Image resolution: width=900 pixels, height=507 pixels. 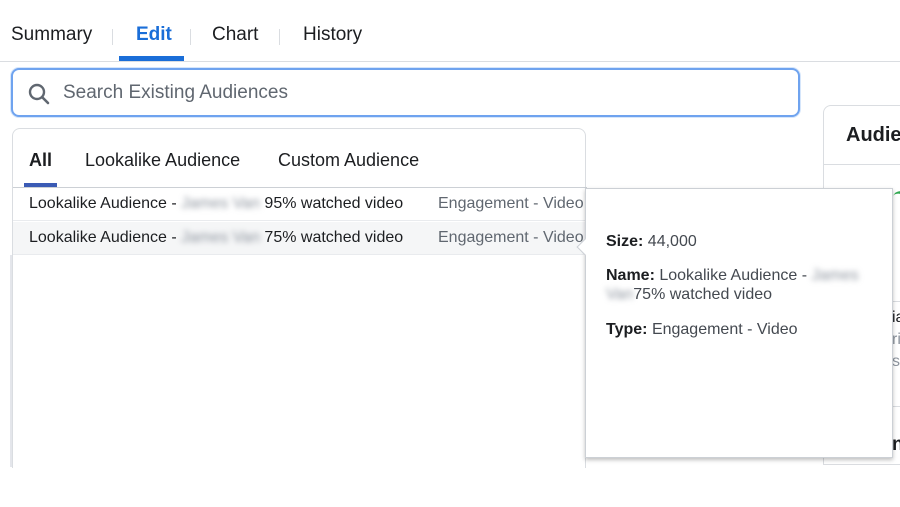 I want to click on card-text-fragment: ia, so click(x=896, y=317).